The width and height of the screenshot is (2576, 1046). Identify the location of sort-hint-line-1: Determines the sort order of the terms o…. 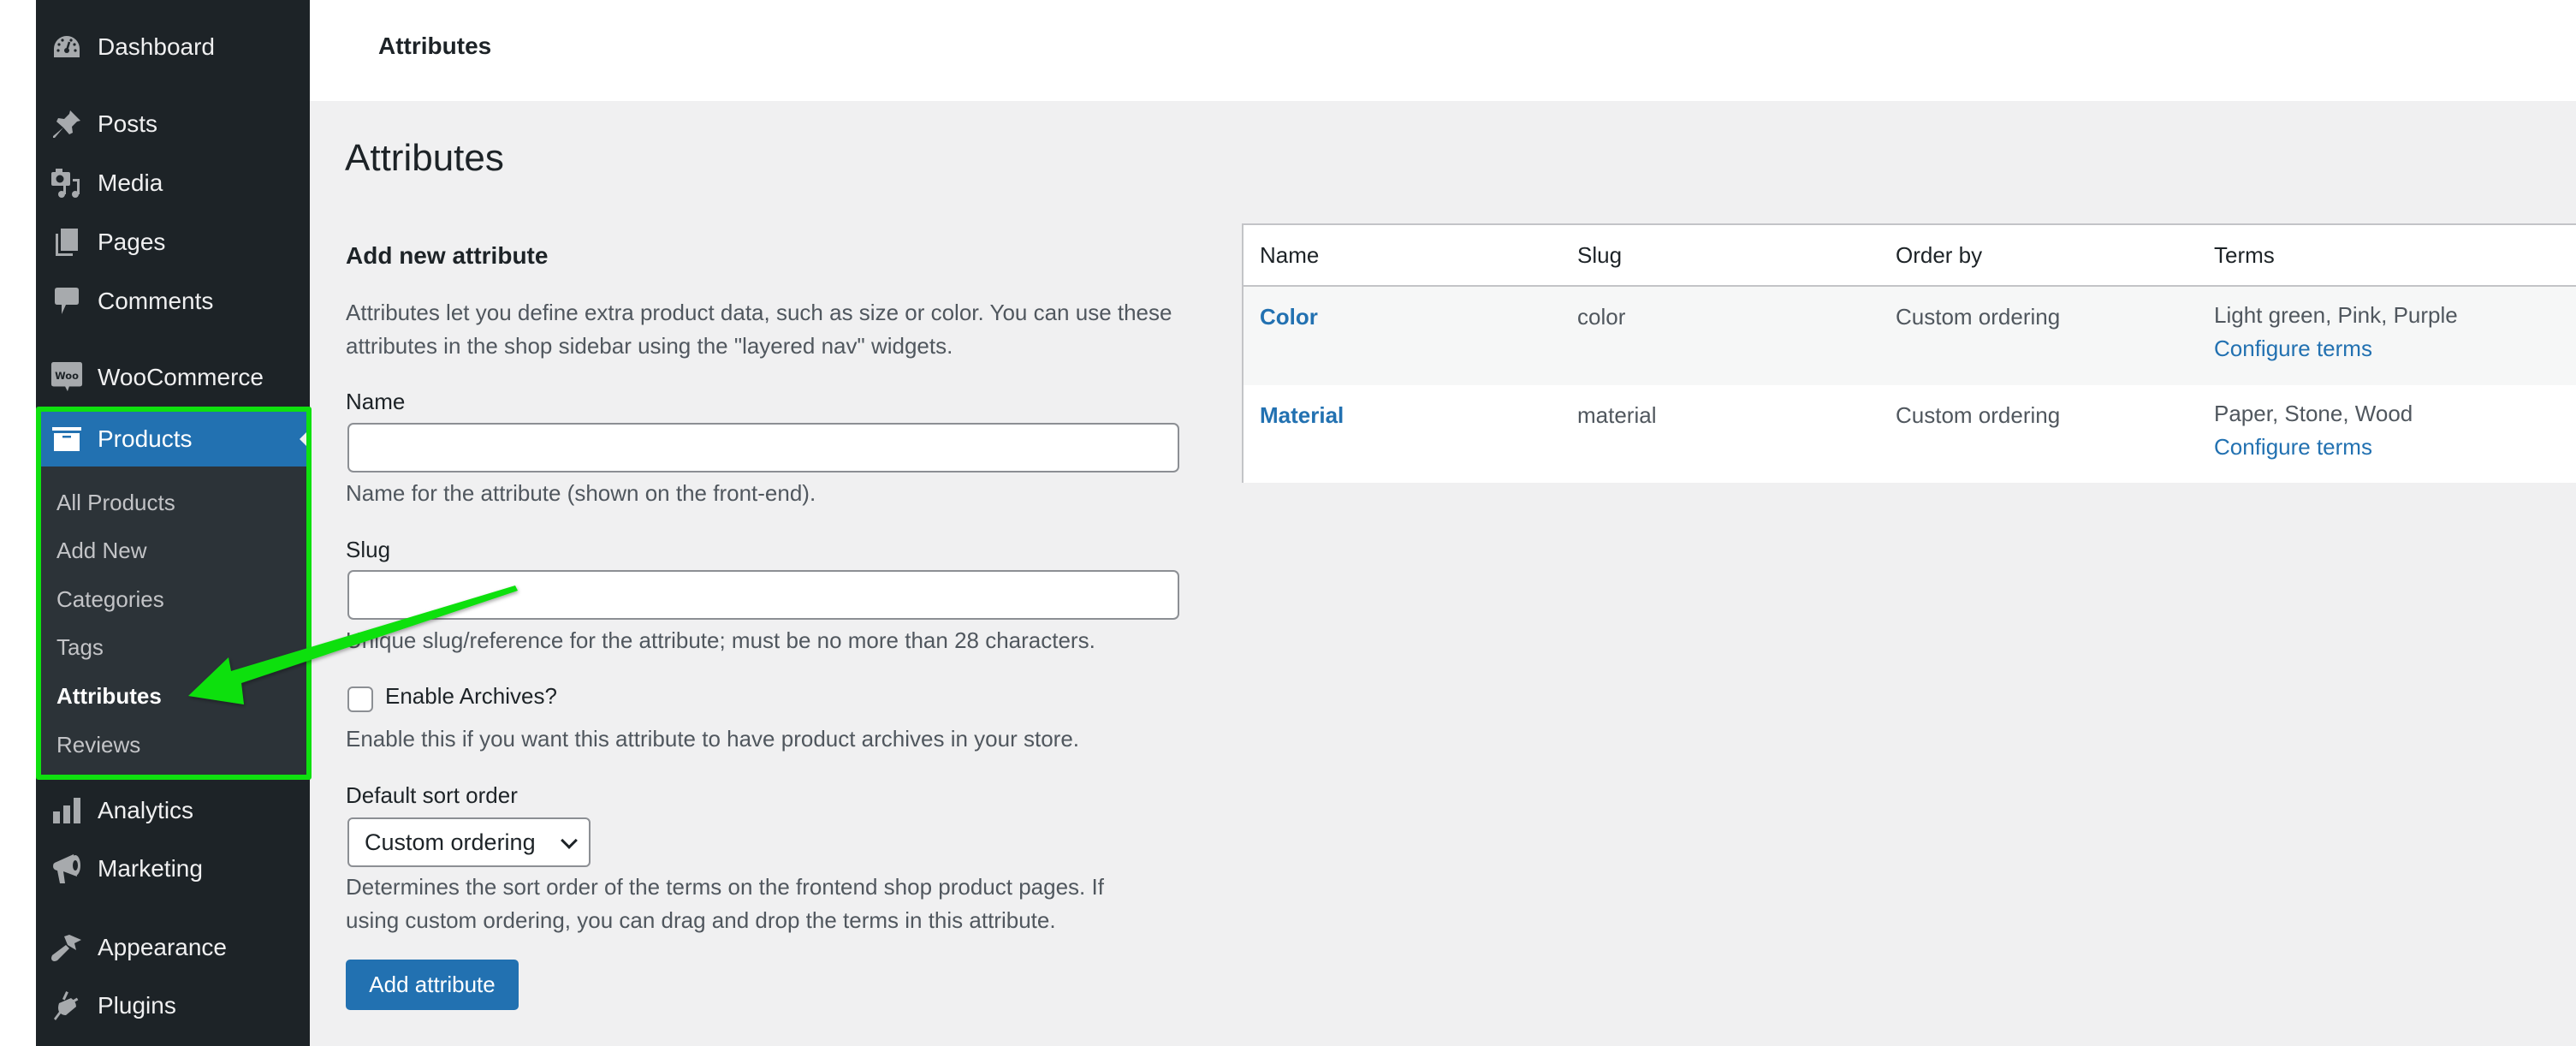
(725, 887).